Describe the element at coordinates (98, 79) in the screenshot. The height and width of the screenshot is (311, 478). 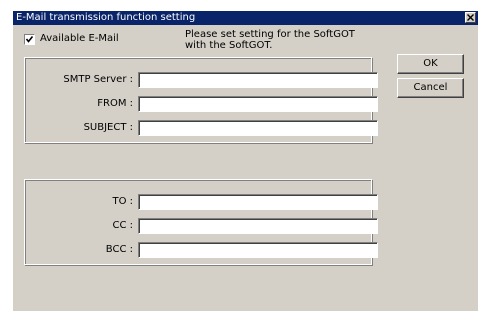
I see `smtp-server-label: SMTP Server :` at that location.